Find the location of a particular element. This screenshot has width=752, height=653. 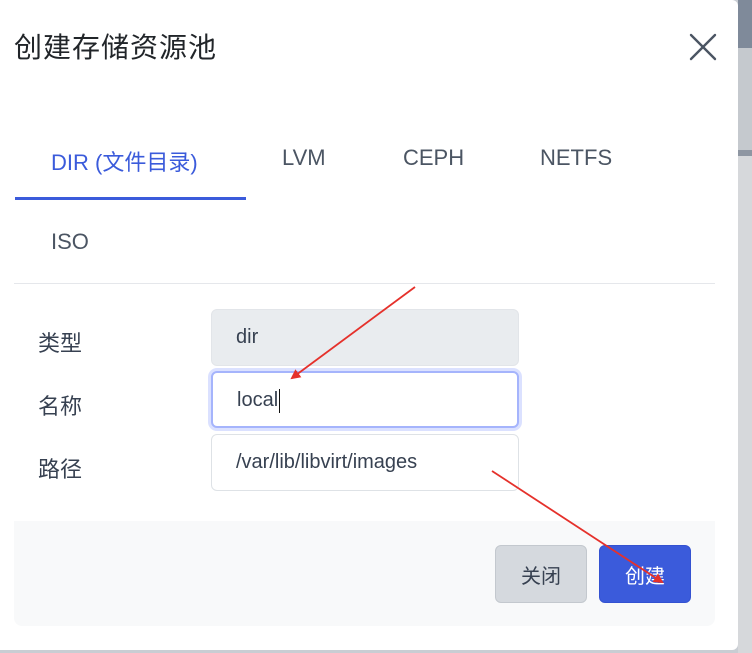

path-value: /var/lib/libvirt/images is located at coordinates (327, 462).